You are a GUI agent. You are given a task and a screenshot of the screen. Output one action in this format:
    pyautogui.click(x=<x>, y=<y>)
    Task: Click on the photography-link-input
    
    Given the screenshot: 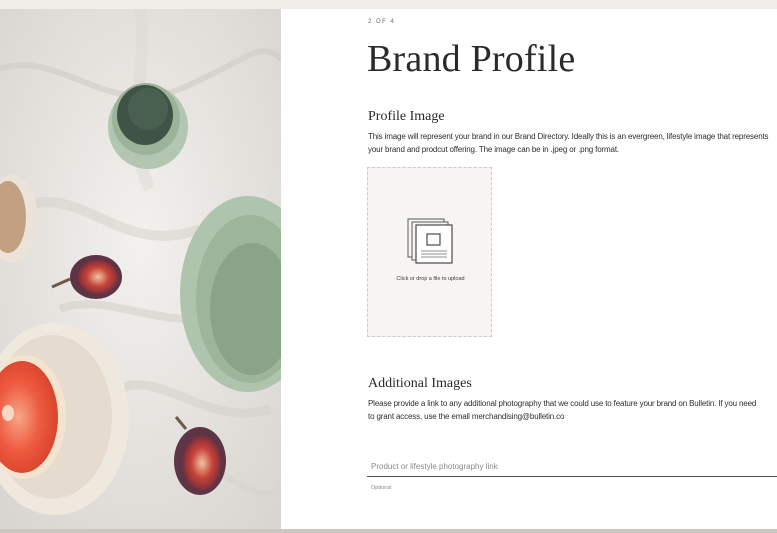 What is the action you would take?
    pyautogui.click(x=572, y=467)
    